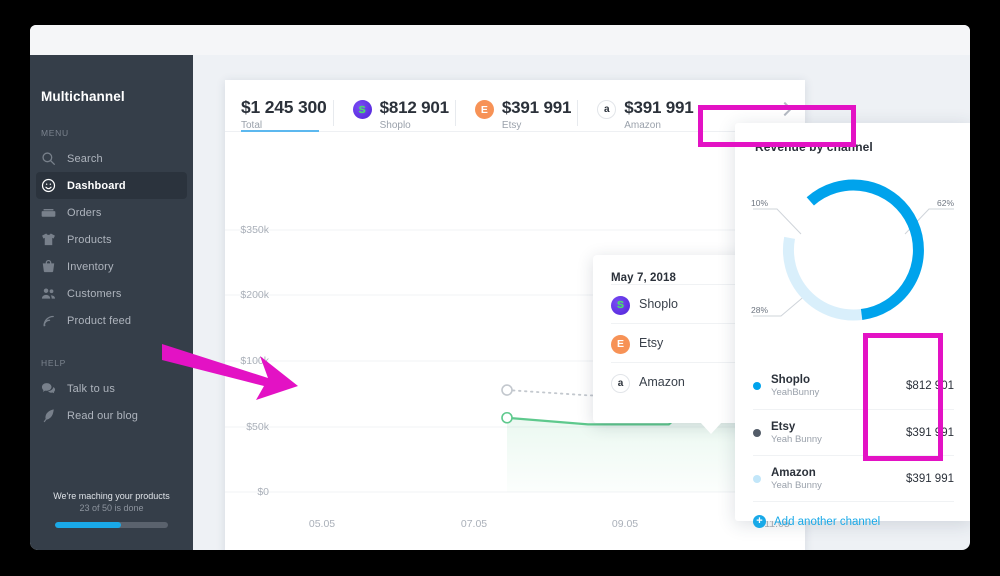  I want to click on donut-label-62: 62%, so click(946, 203).